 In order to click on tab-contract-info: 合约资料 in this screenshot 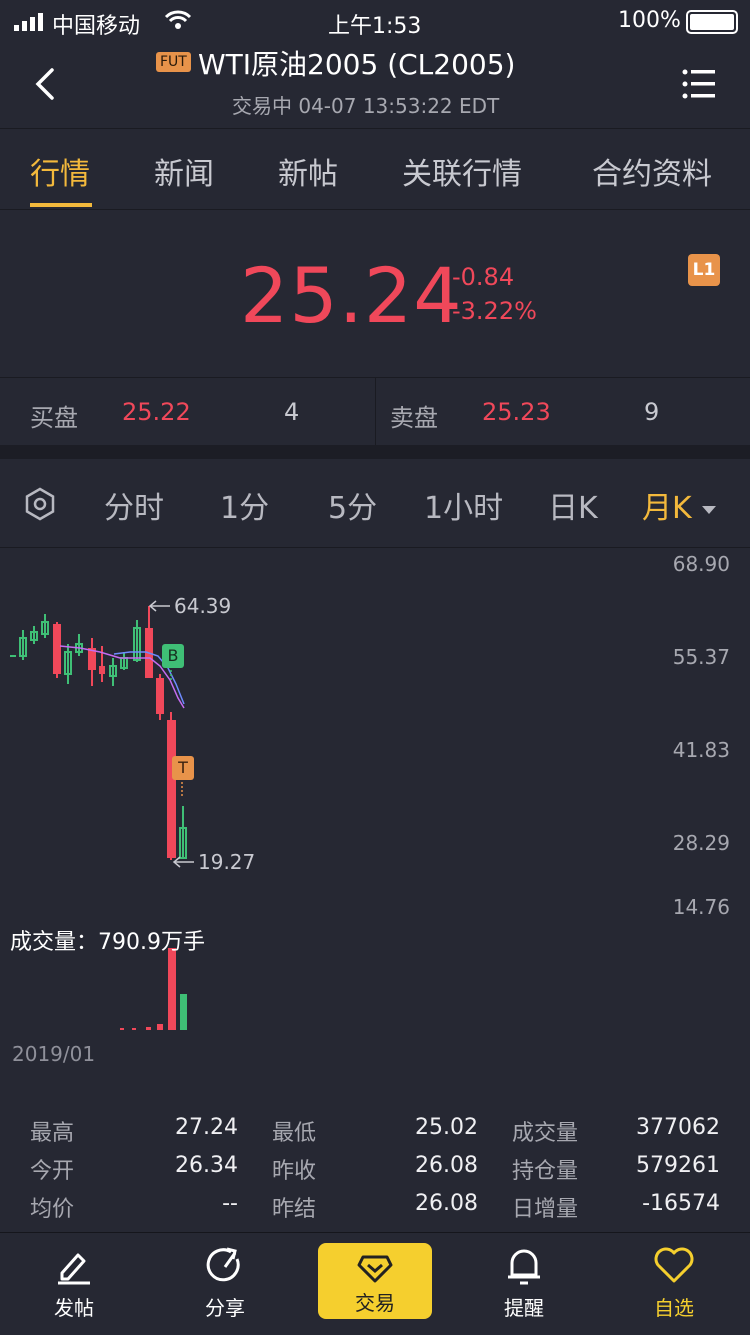, I will do `click(652, 171)`.